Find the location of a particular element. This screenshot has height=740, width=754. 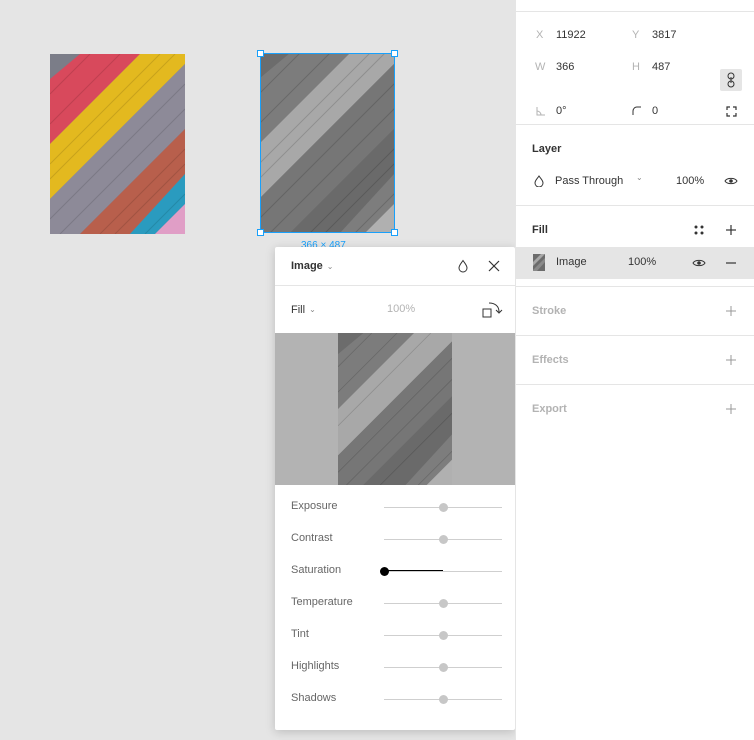

layer-title: Layer is located at coordinates (547, 149).